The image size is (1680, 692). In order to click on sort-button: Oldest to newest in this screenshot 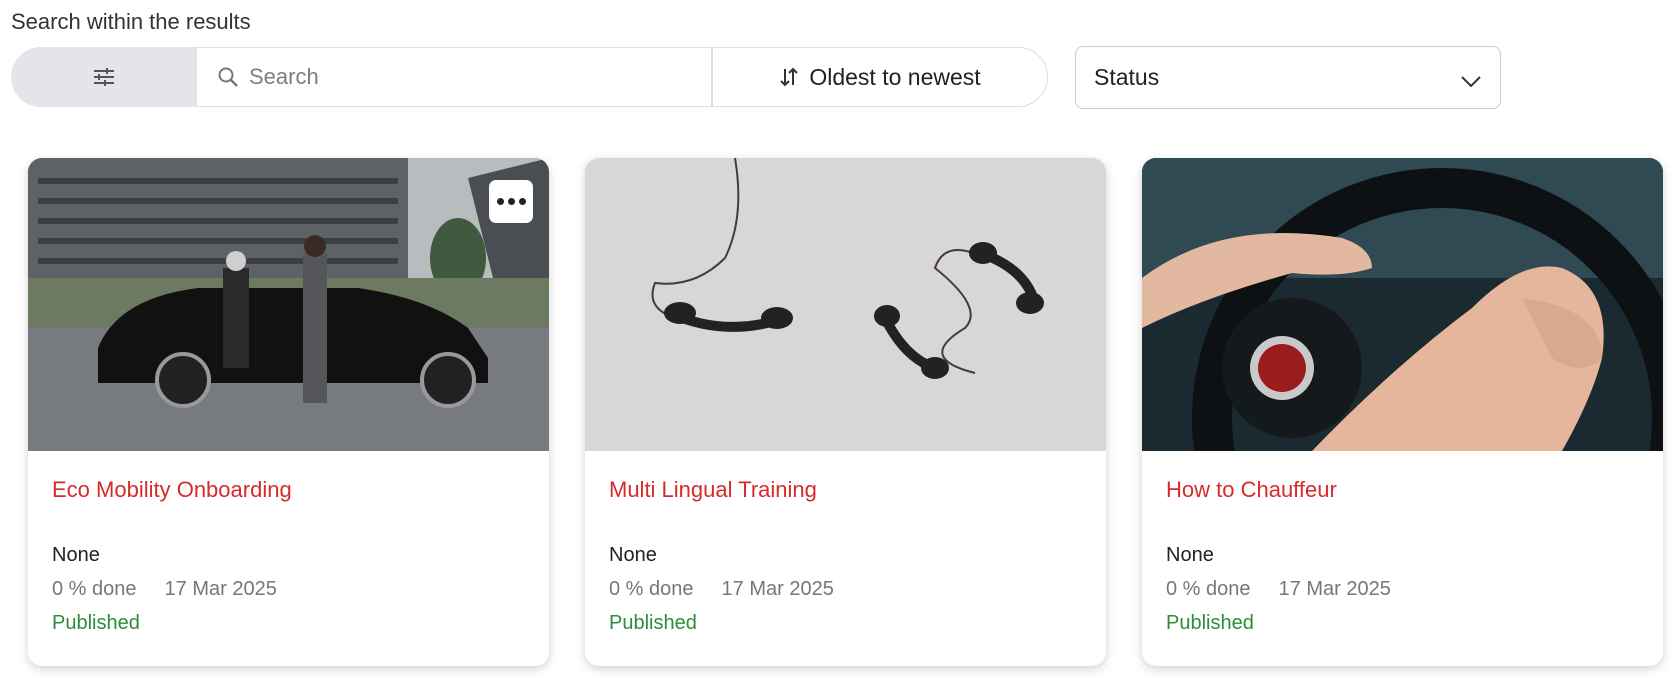, I will do `click(880, 77)`.